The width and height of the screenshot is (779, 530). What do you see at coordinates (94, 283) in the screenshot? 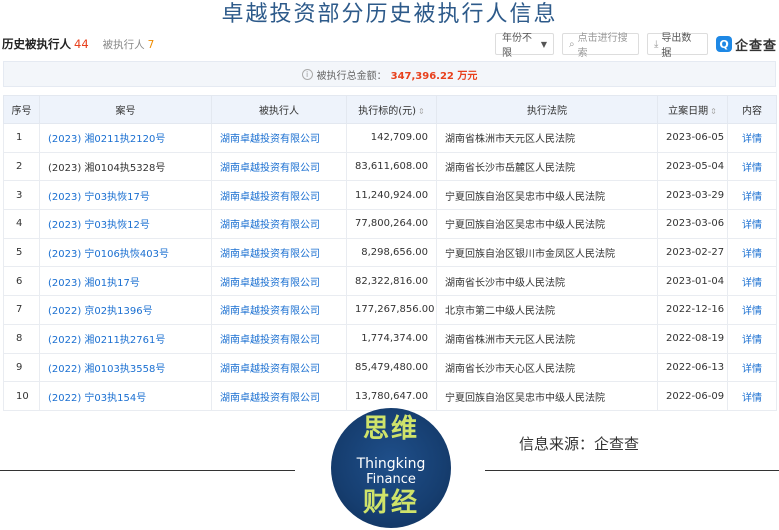
I see `cell-case-link: (2023) 湘01执17号` at bounding box center [94, 283].